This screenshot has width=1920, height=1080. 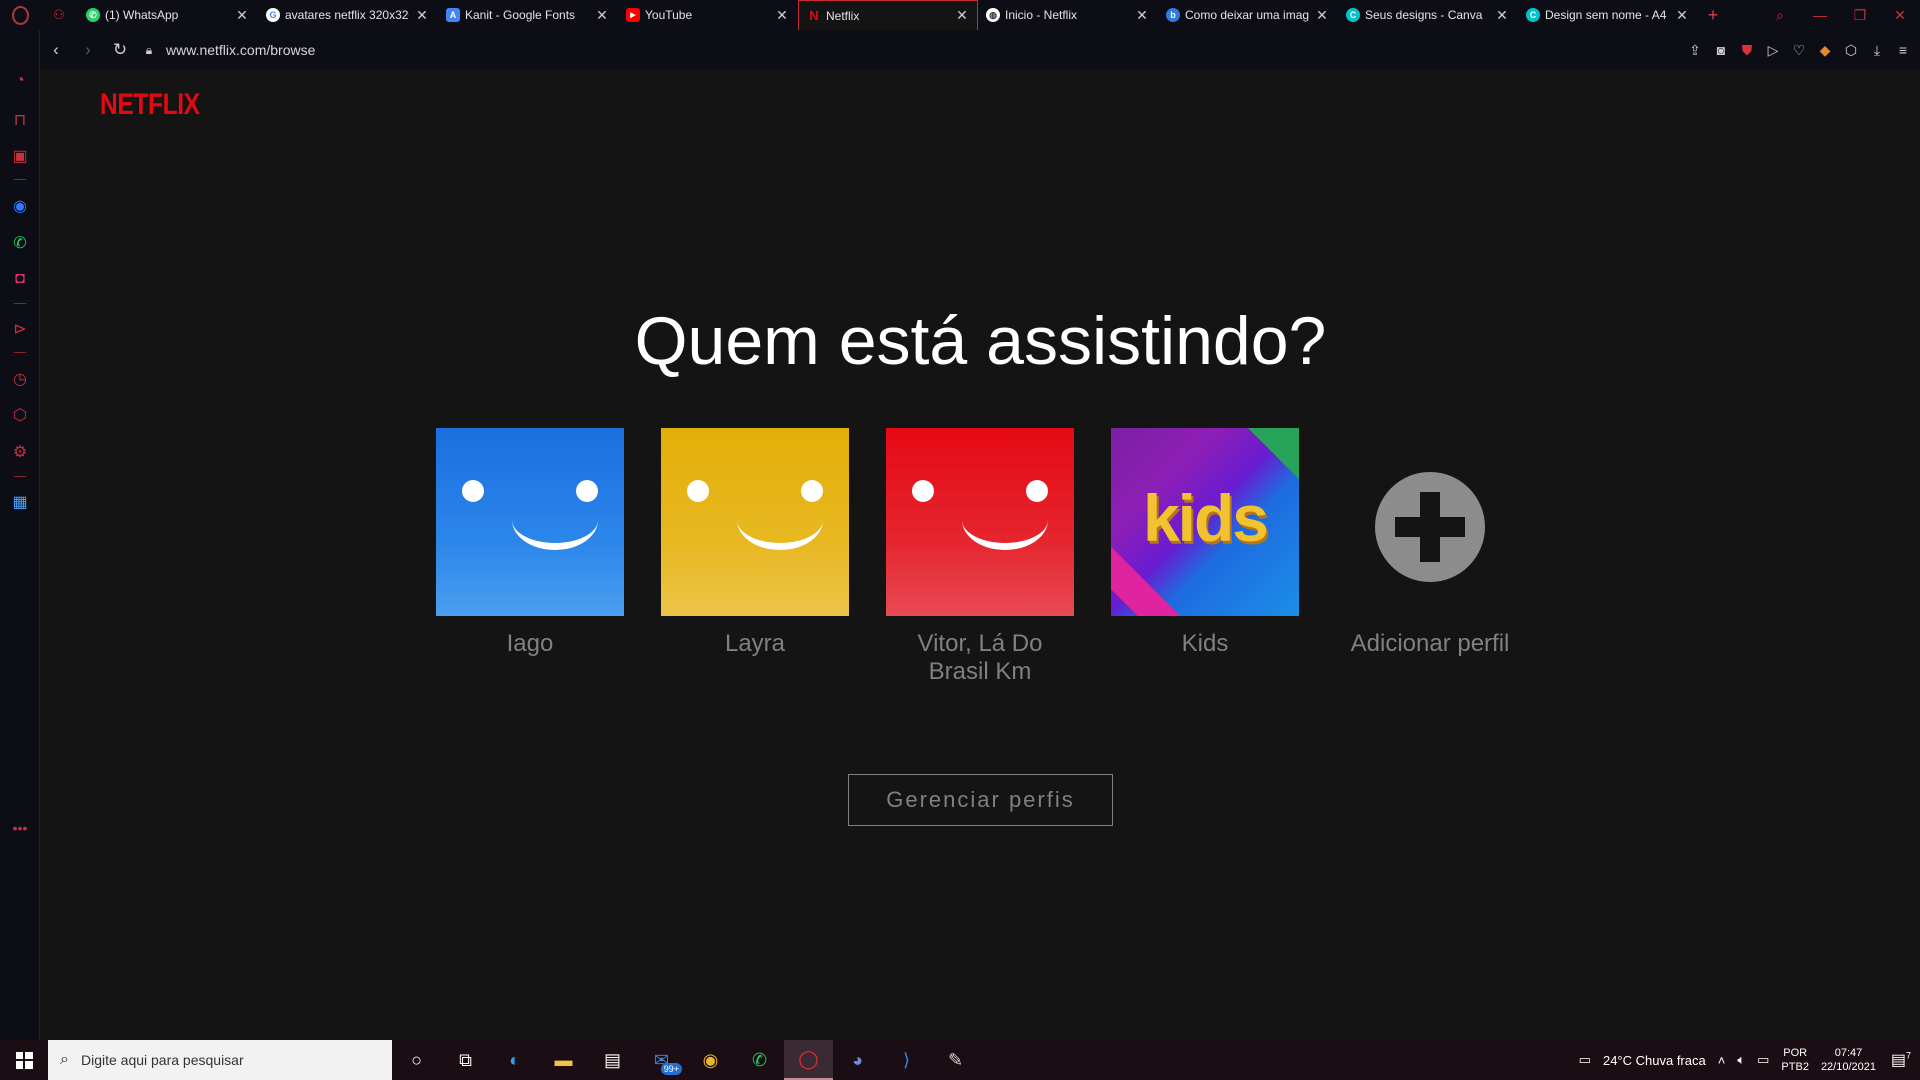 I want to click on profile-vitor: Vitor, Lá Do Brasil Km, so click(x=980, y=557).